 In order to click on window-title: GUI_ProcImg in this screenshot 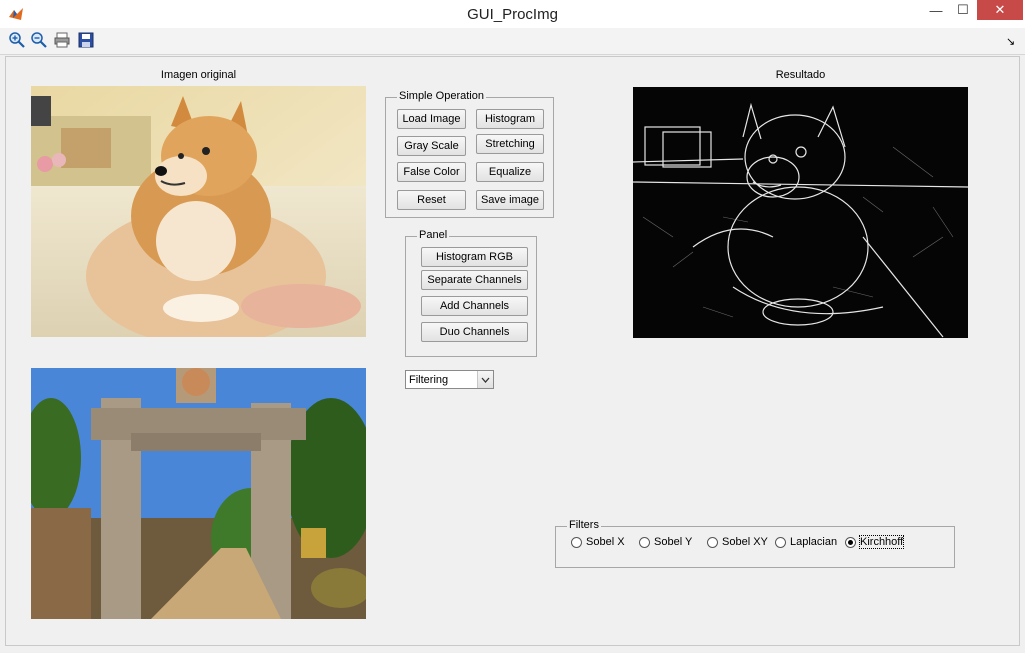, I will do `click(512, 14)`.